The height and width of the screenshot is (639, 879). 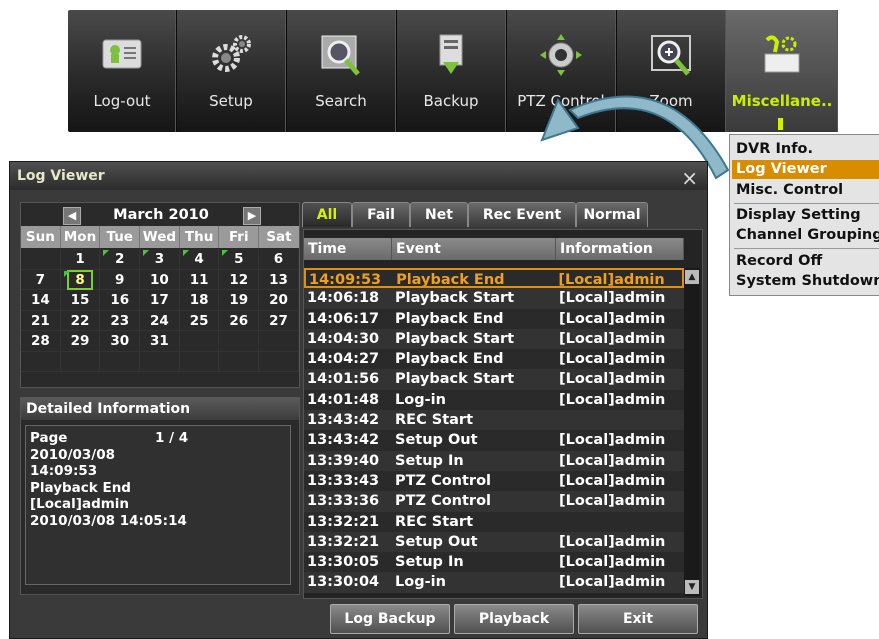 I want to click on calendar-day: 1, so click(x=80, y=259).